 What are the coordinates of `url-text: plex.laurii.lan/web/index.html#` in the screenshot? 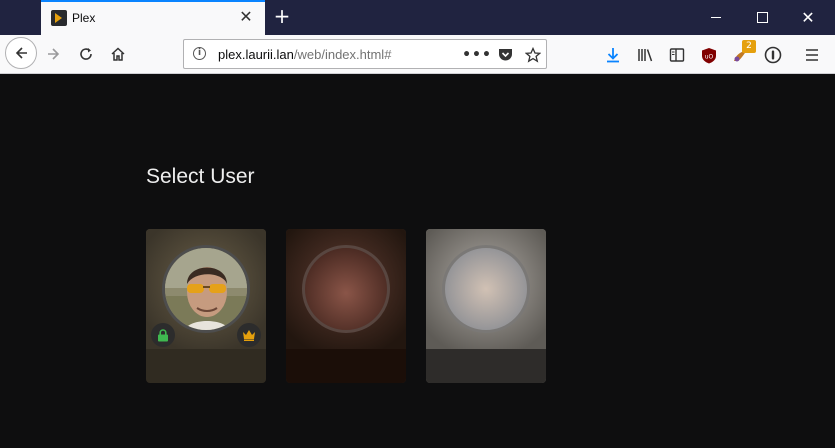 It's located at (304, 54).